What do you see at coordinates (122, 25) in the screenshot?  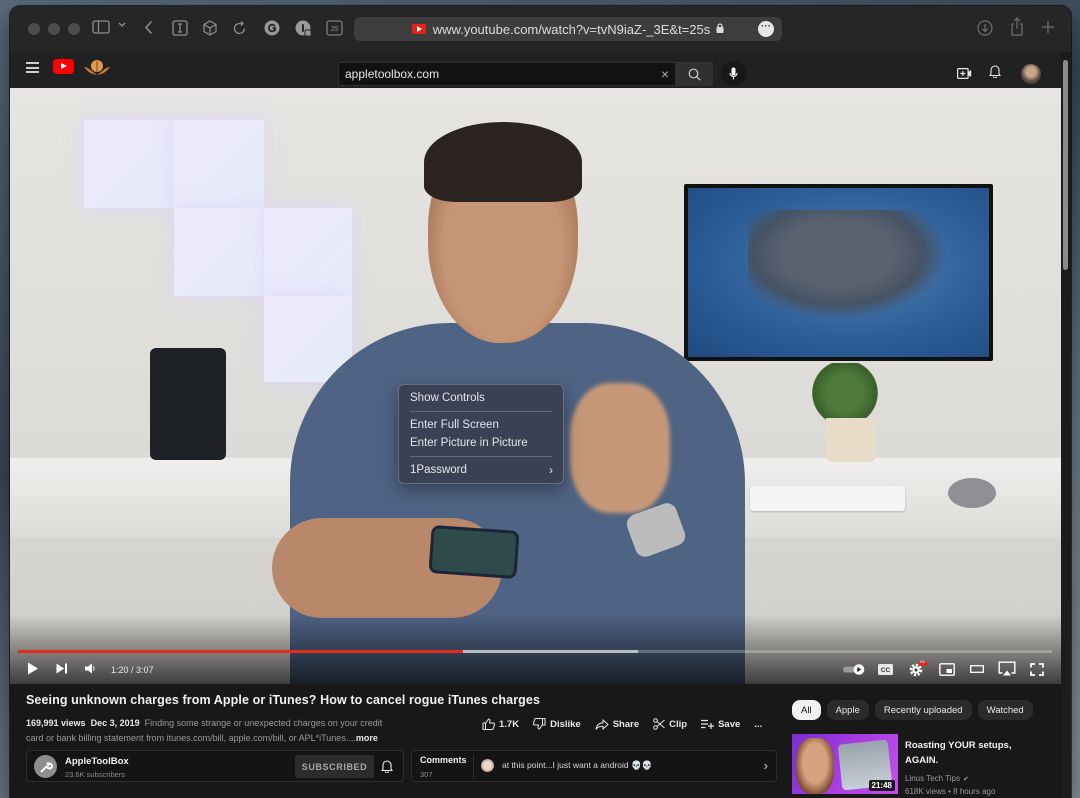 I see `chevron-down-icon` at bounding box center [122, 25].